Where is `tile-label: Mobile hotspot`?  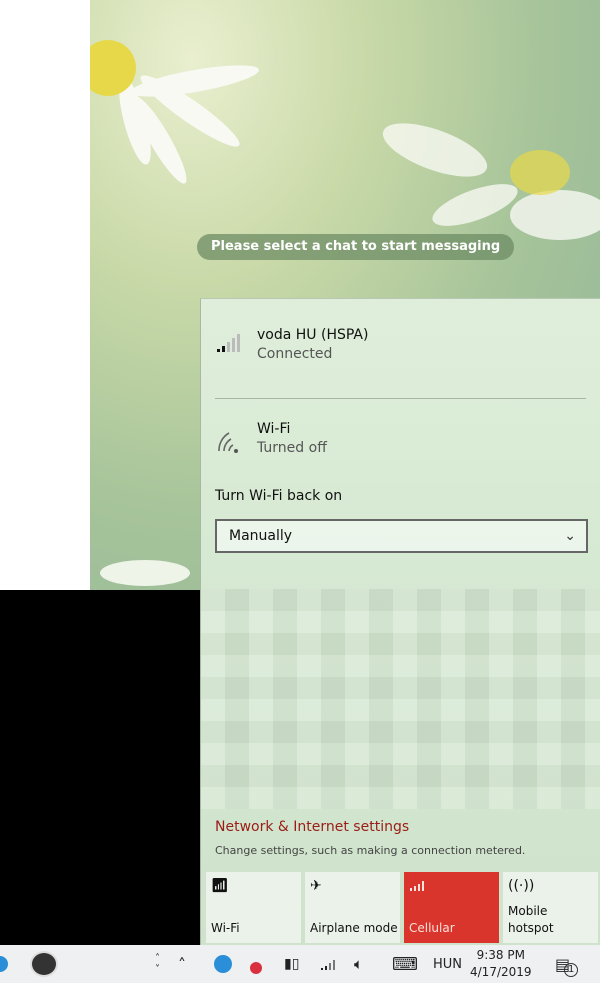 tile-label: Mobile hotspot is located at coordinates (531, 919).